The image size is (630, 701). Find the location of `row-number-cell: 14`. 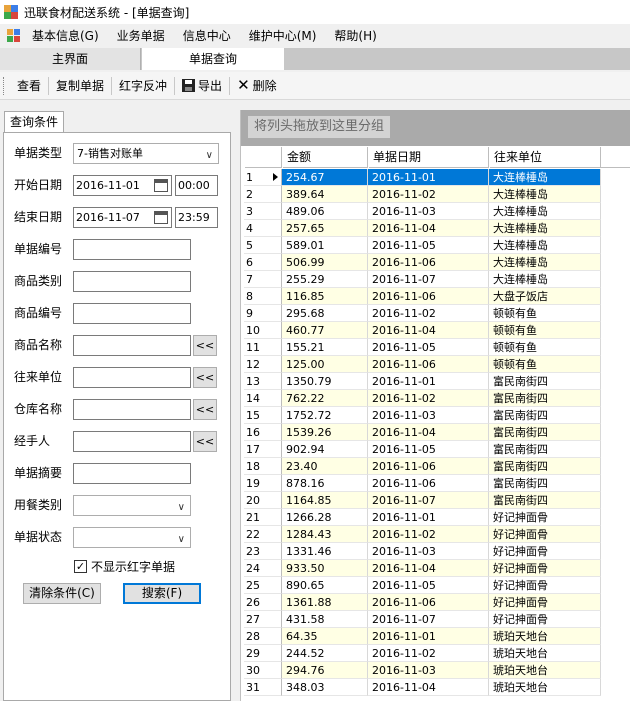

row-number-cell: 14 is located at coordinates (263, 398).